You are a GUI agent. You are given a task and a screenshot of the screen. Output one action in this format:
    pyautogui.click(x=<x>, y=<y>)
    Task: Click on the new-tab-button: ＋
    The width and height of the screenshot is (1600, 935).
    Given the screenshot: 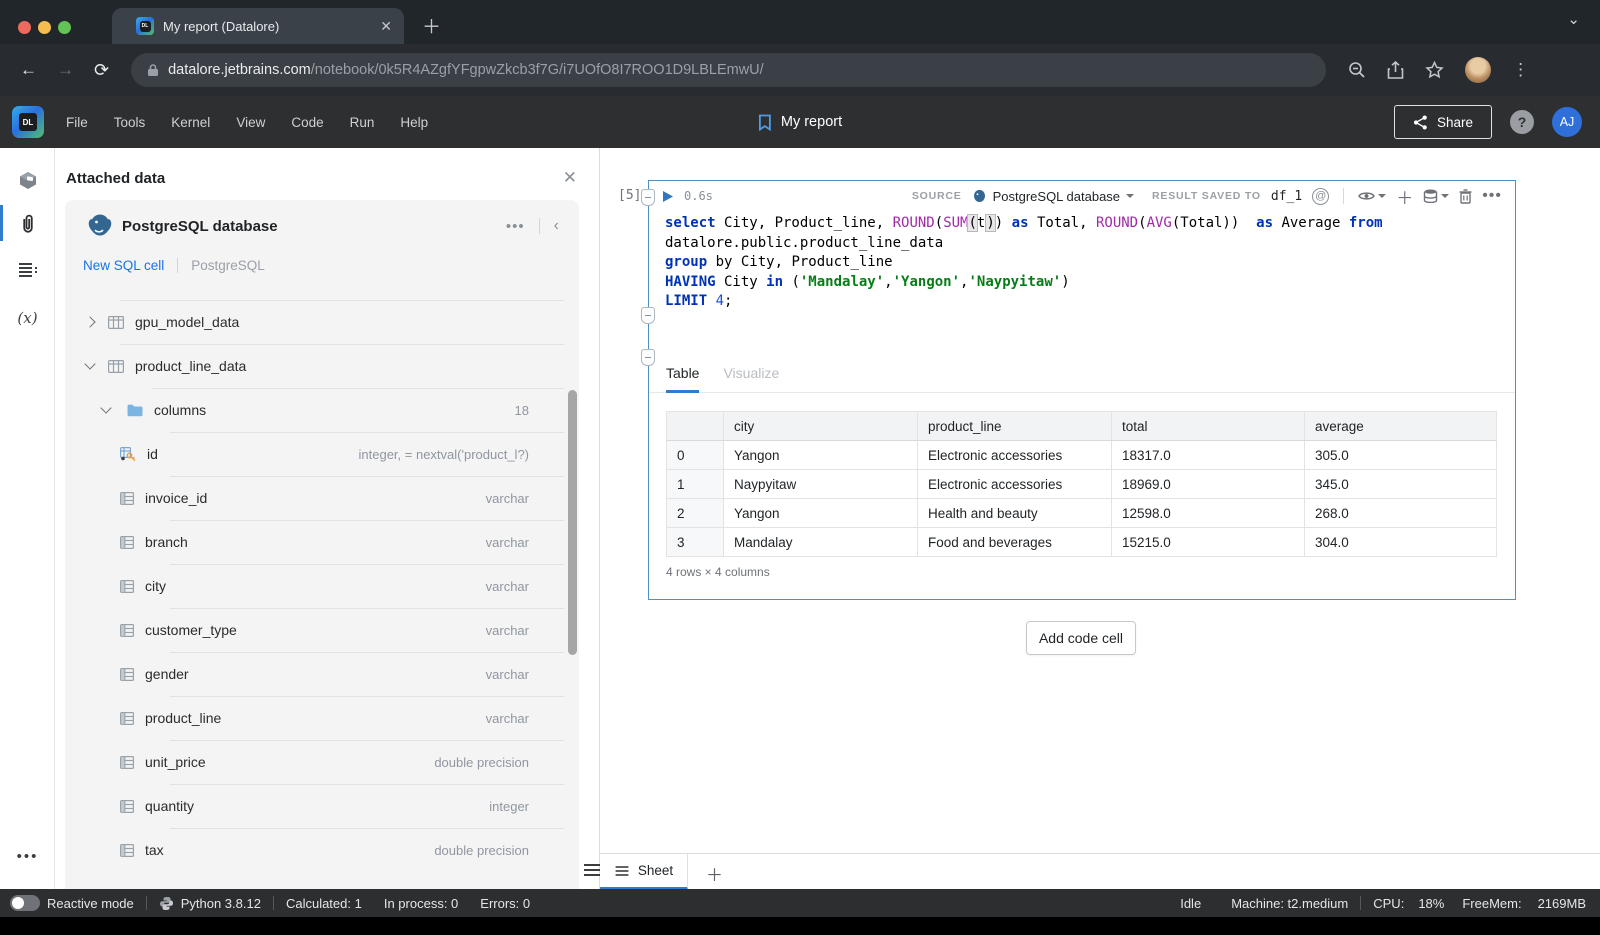 What is the action you would take?
    pyautogui.click(x=431, y=25)
    